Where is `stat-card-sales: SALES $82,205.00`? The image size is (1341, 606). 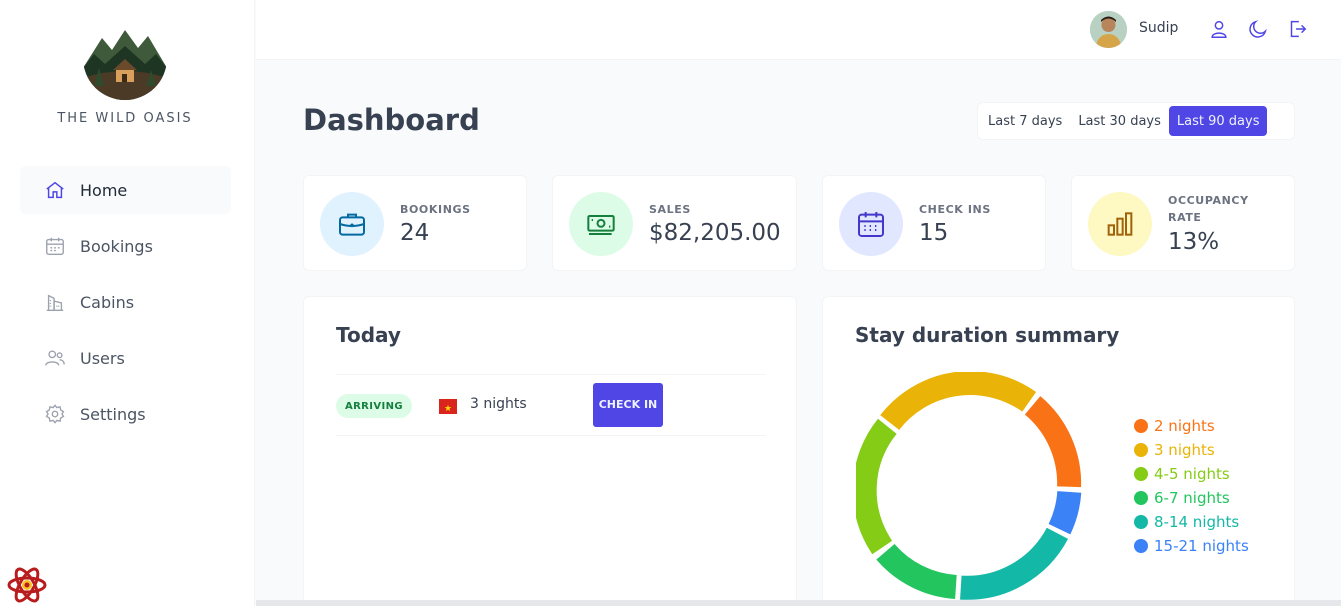
stat-card-sales: SALES $82,205.00 is located at coordinates (674, 223).